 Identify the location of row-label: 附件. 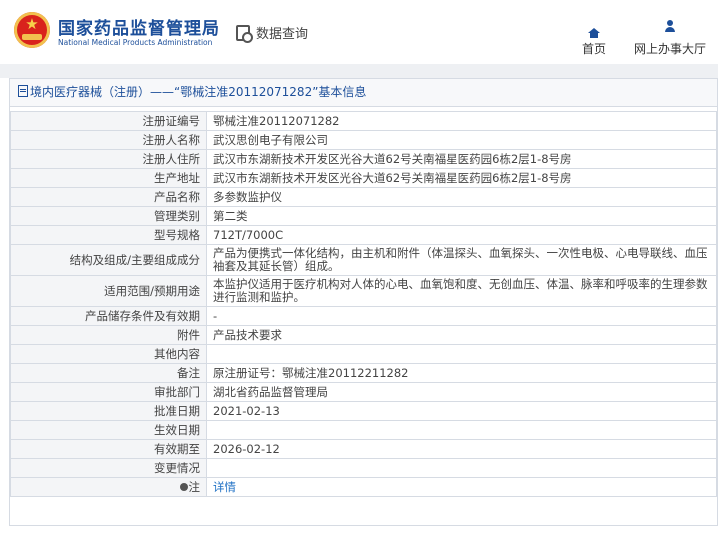
(108, 335).